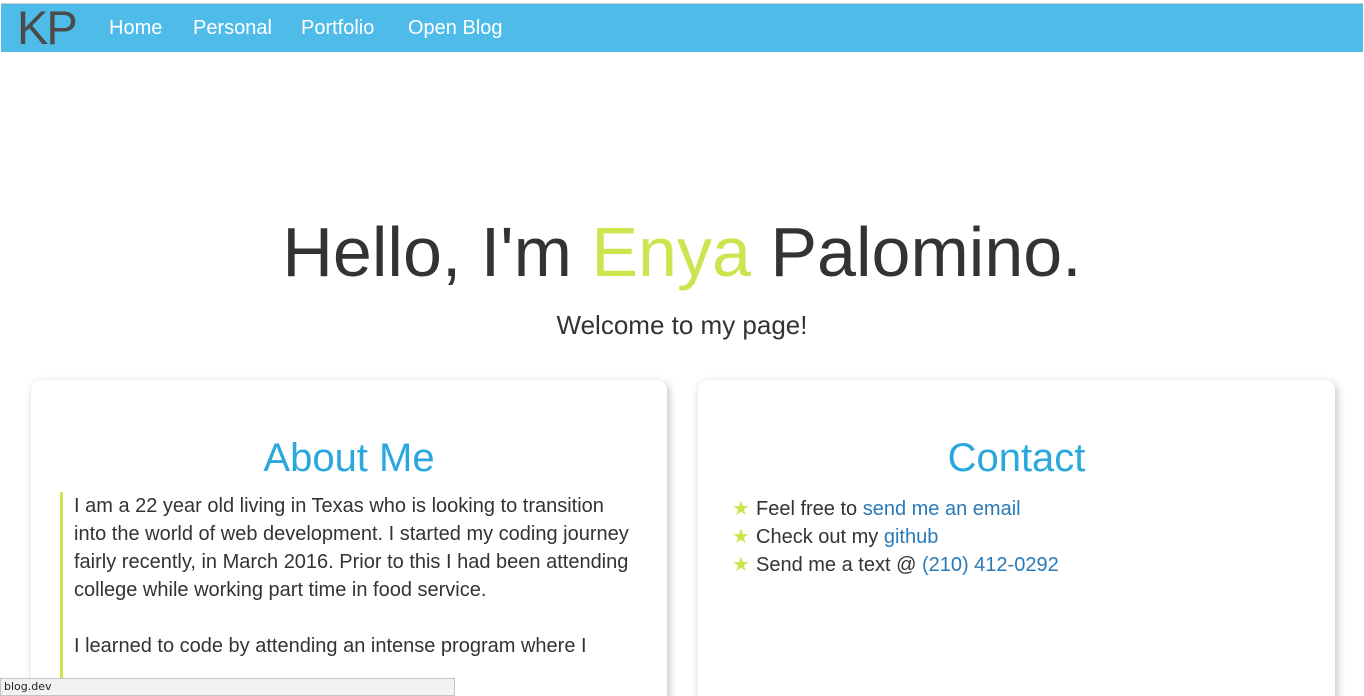  Describe the element at coordinates (671, 252) in the screenshot. I see `hero-first-name: Enya` at that location.